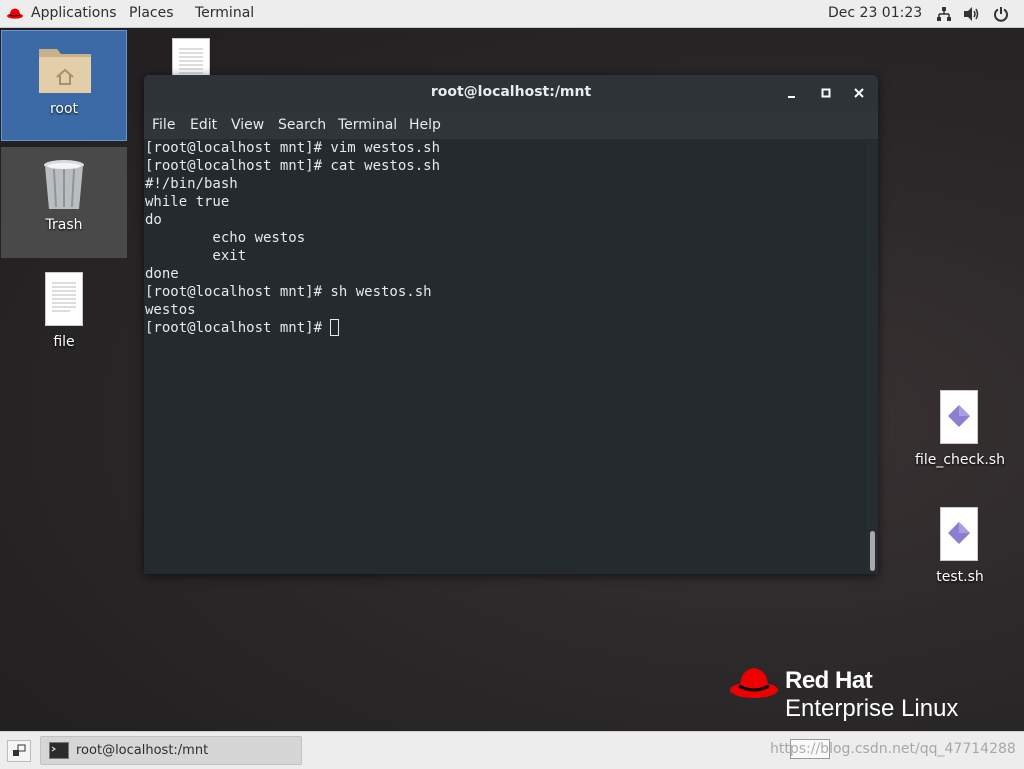 This screenshot has height=769, width=1024. Describe the element at coordinates (972, 16) in the screenshot. I see `volume-icon` at that location.